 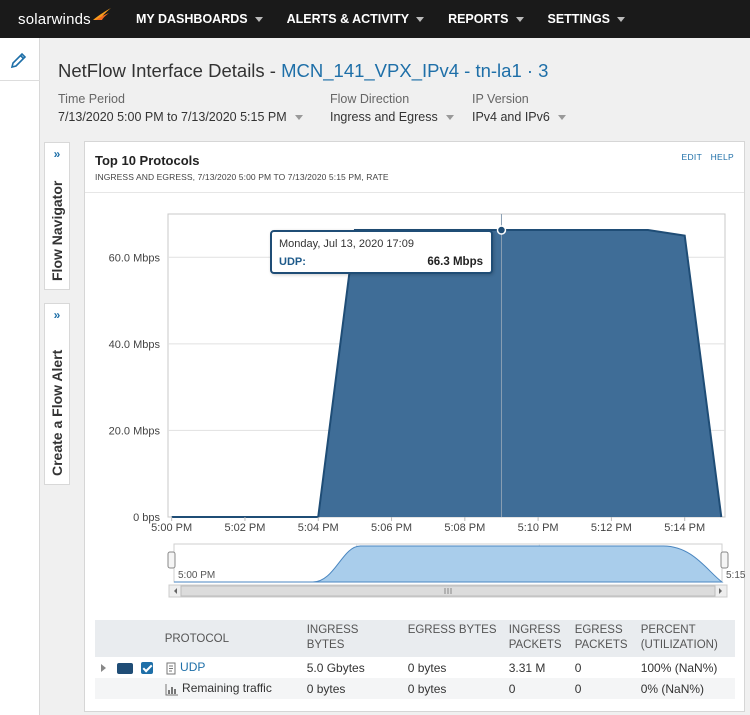 I want to click on nav-settings: SETTINGS, so click(x=587, y=19).